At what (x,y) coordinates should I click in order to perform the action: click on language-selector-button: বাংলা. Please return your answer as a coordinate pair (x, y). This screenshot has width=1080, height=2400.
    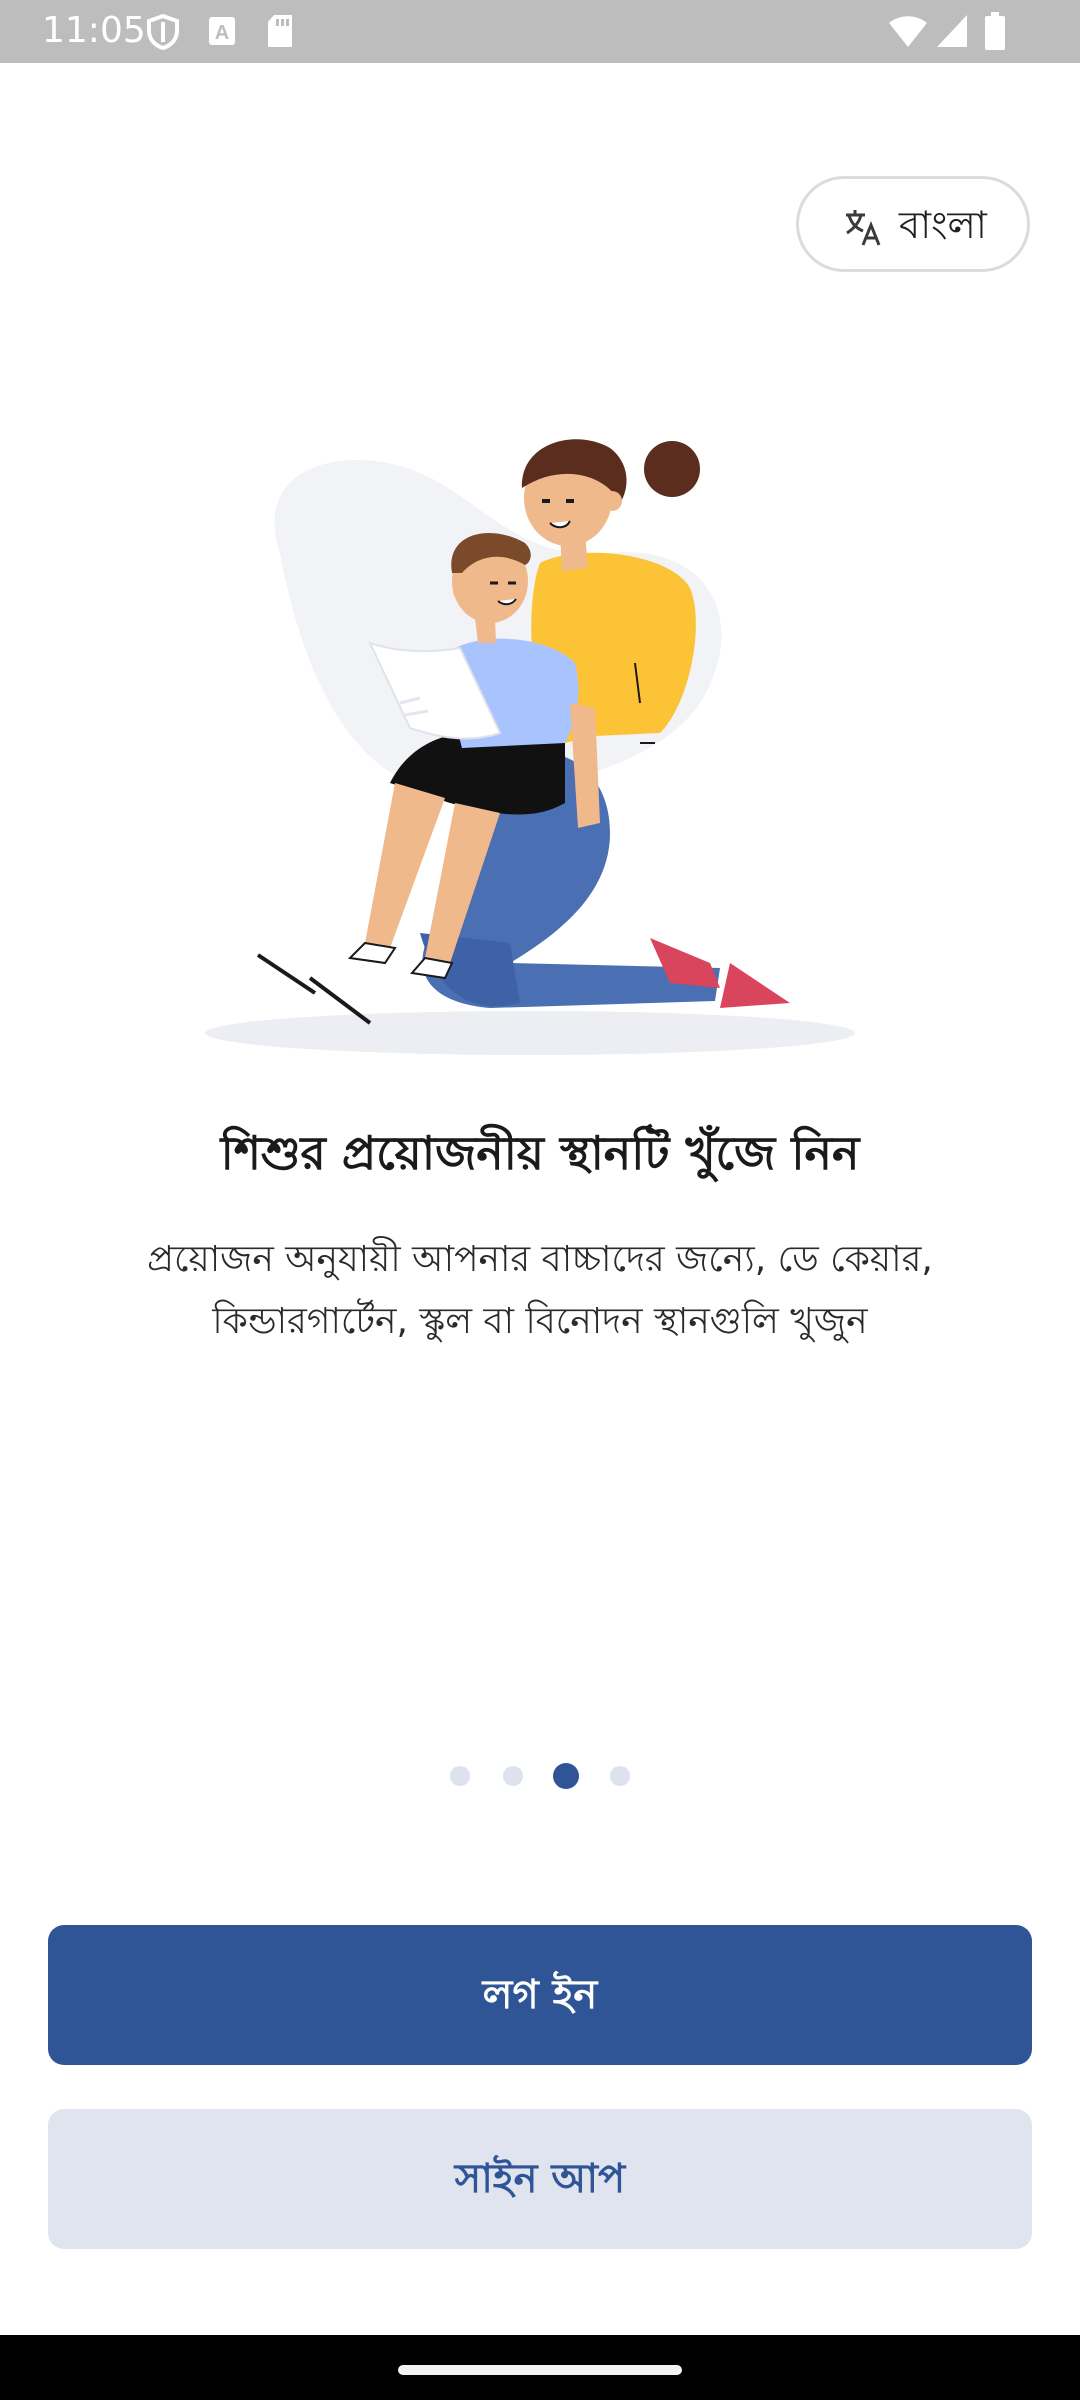
    Looking at the image, I should click on (913, 224).